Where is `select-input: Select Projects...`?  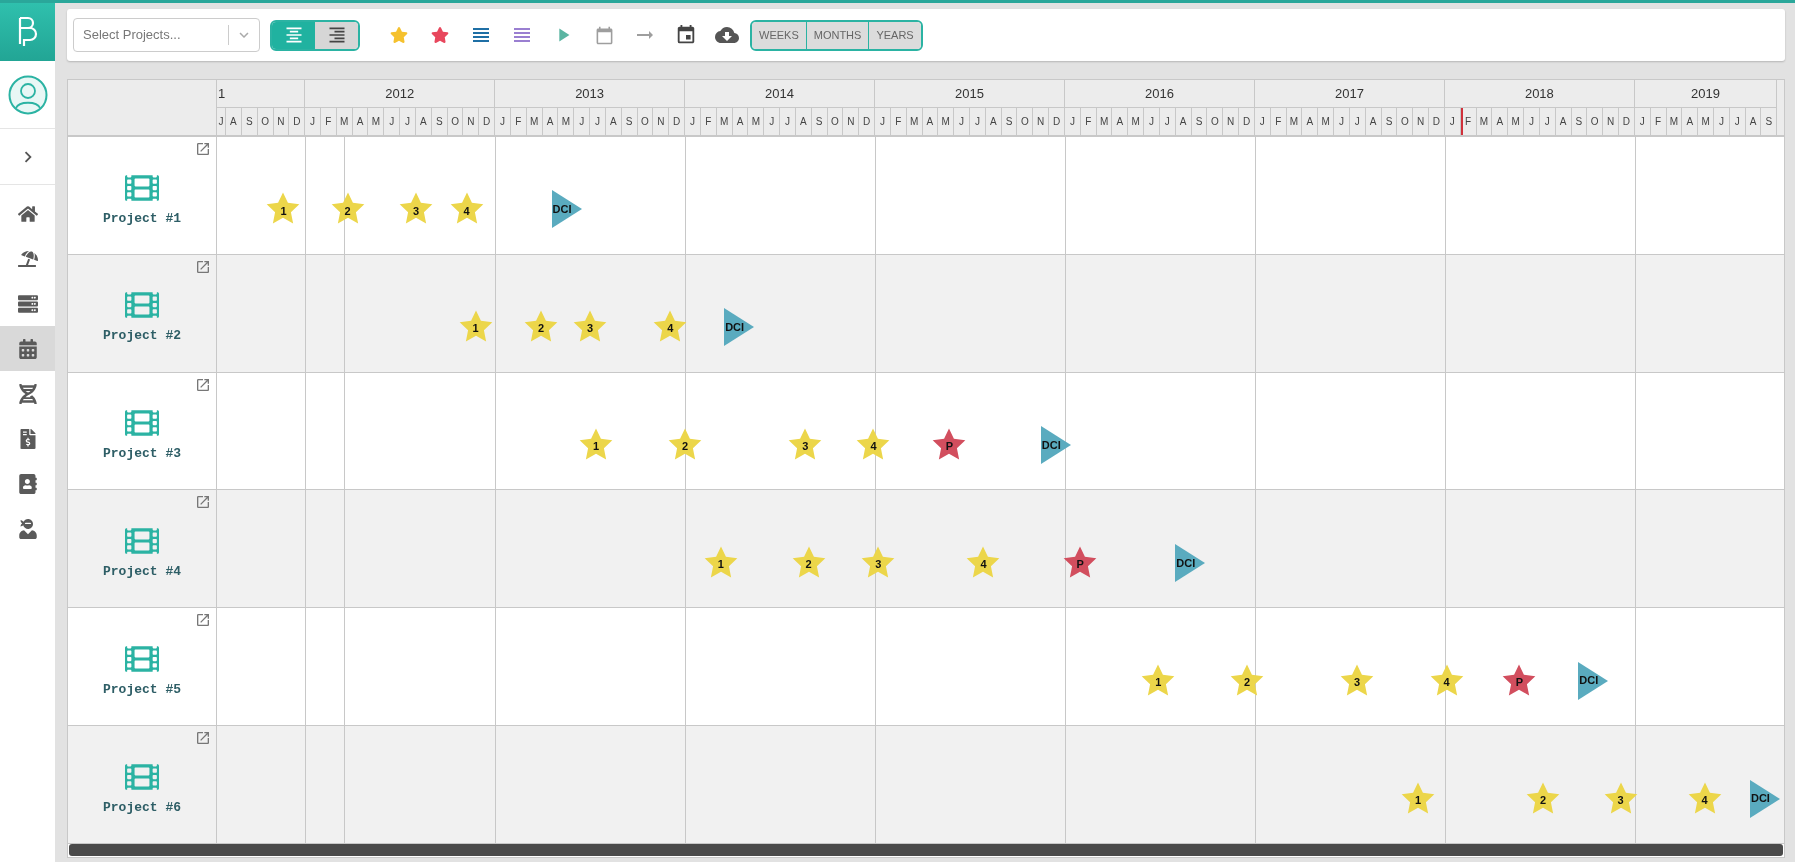
select-input: Select Projects... is located at coordinates (152, 35).